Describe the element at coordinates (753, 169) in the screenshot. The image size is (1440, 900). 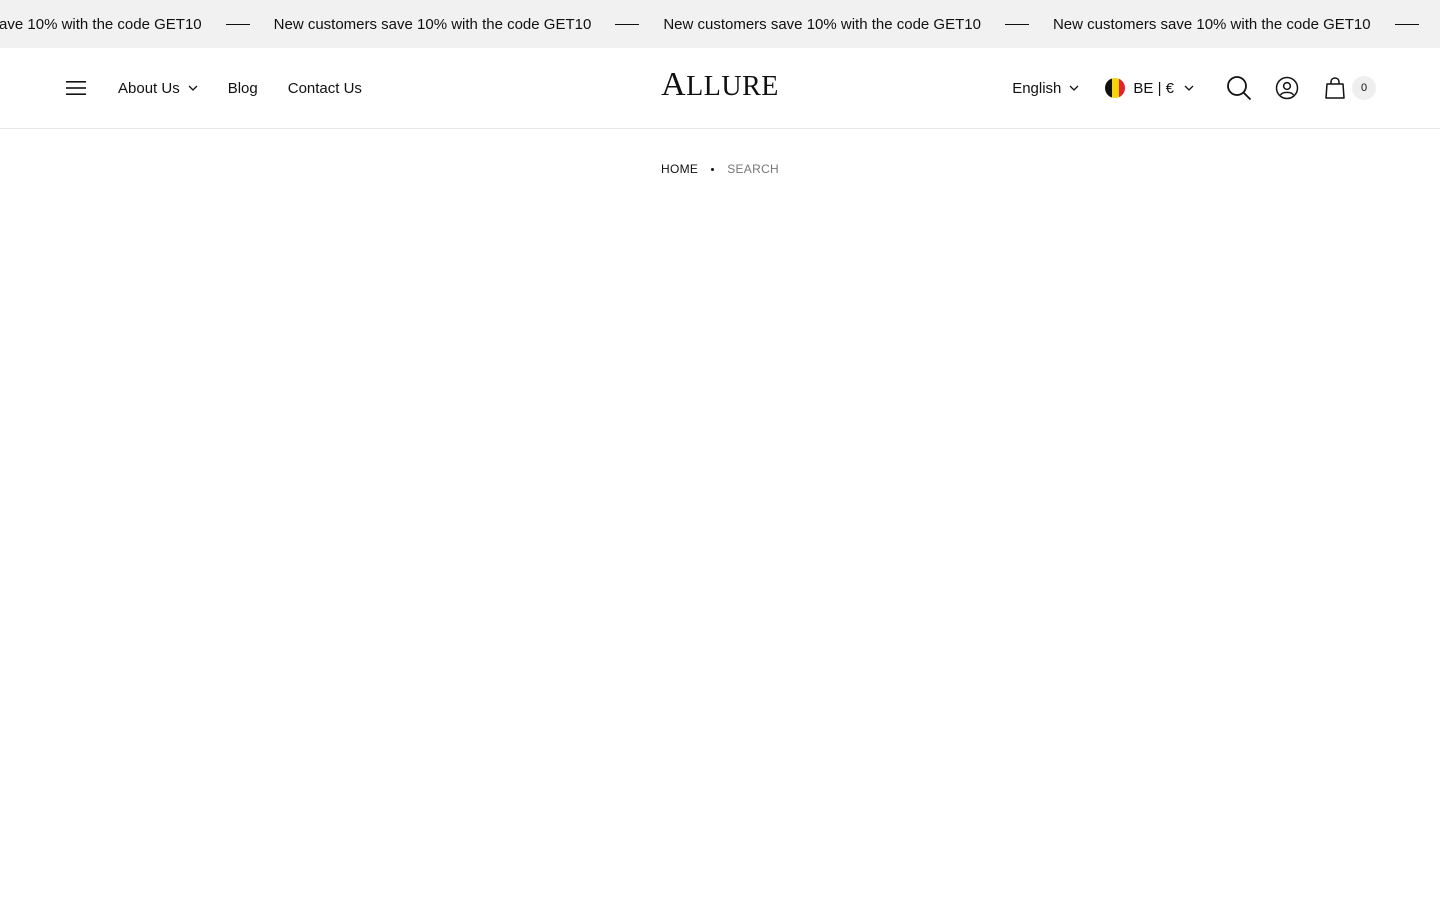
I see `breadcrumb-current: SEARCH` at that location.